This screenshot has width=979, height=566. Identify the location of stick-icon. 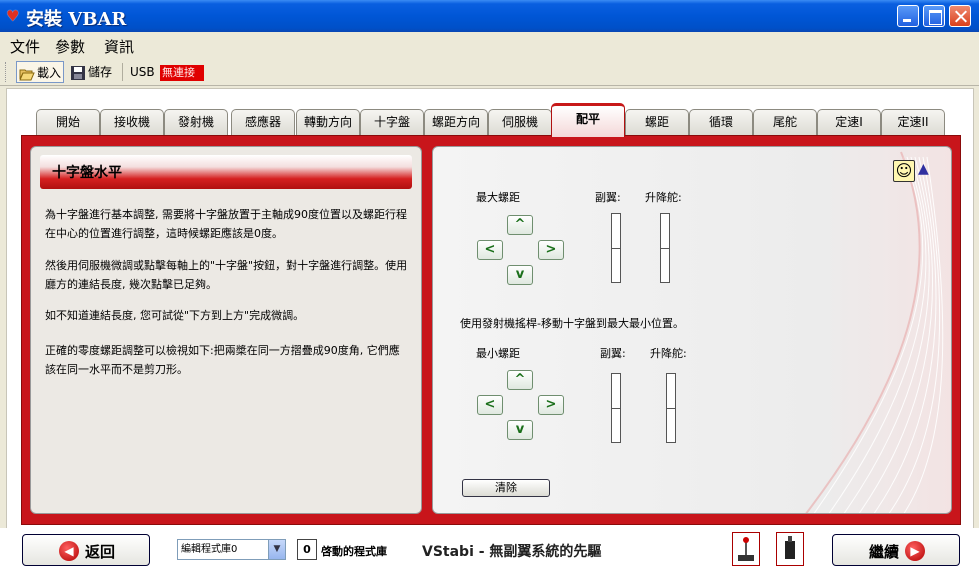
(746, 549).